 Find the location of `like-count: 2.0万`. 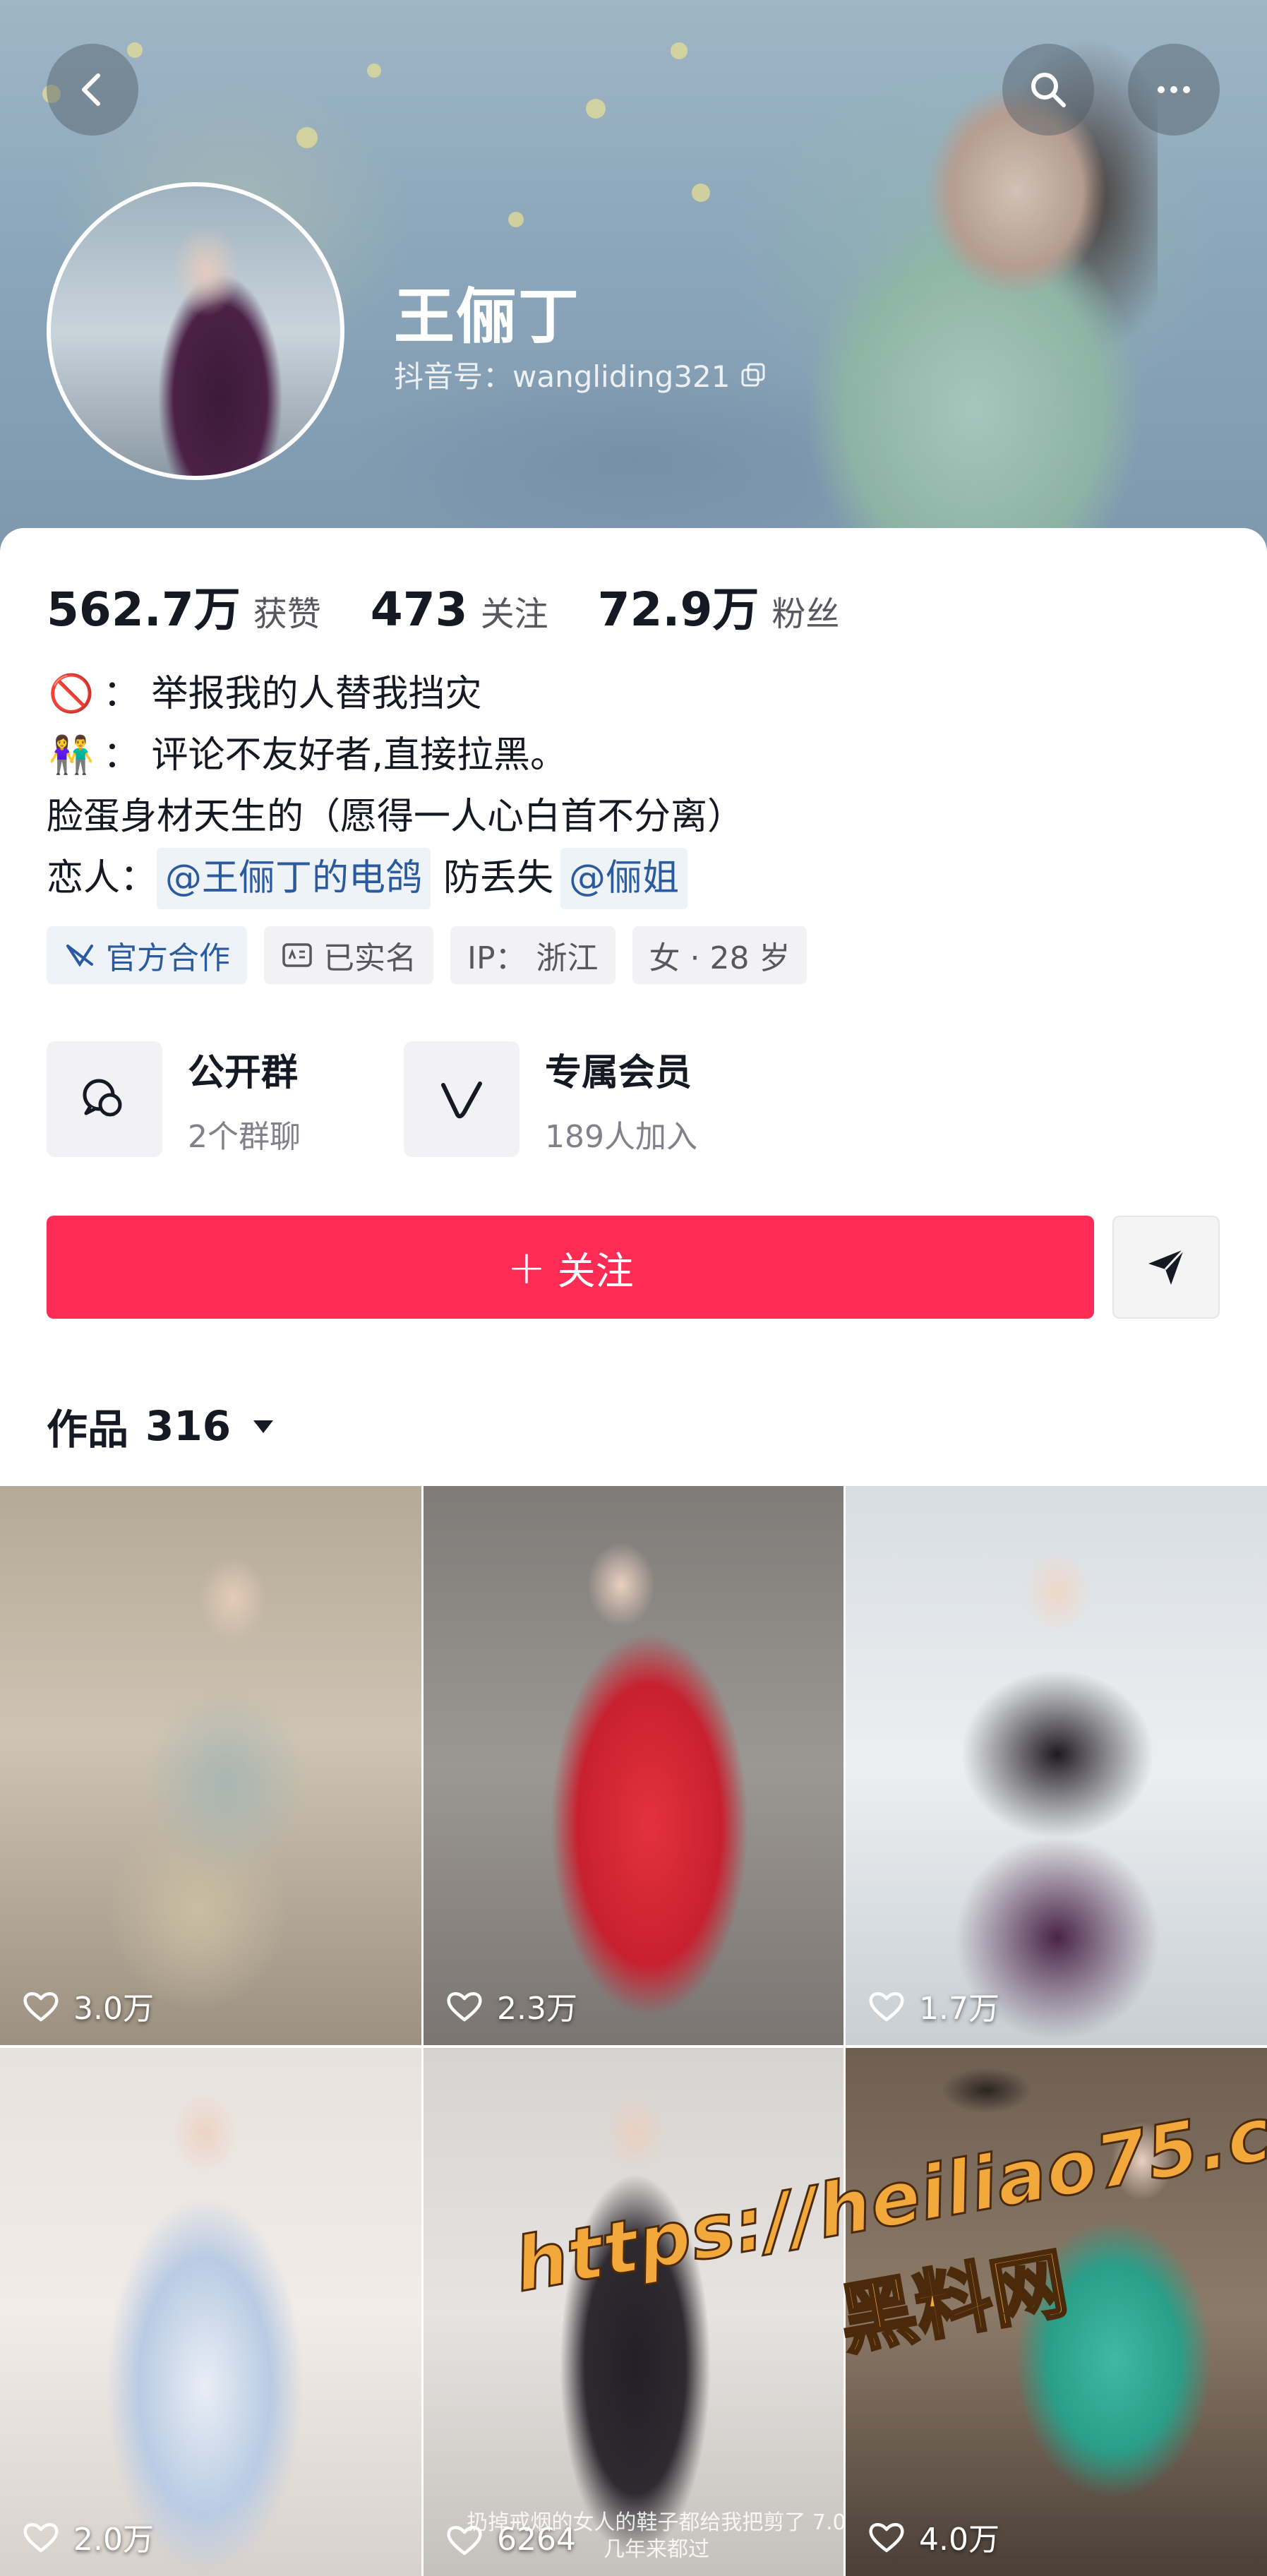

like-count: 2.0万 is located at coordinates (87, 2536).